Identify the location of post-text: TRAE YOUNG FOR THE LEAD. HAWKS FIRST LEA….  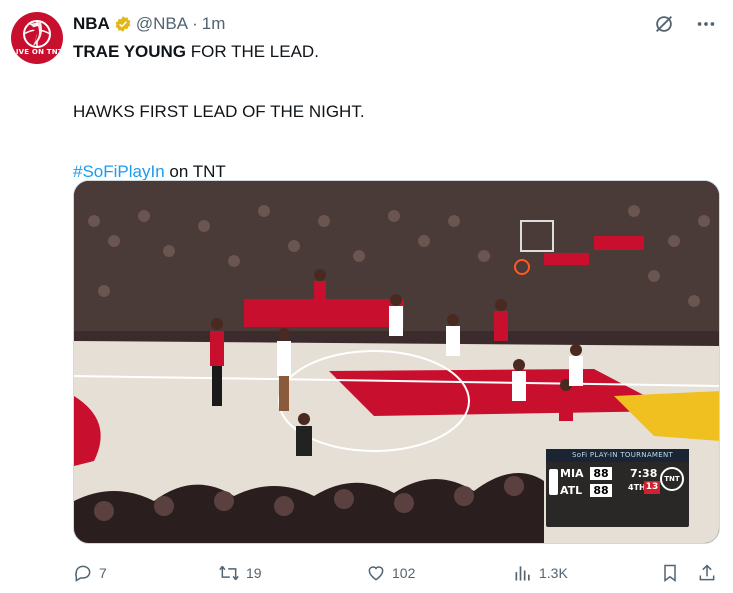
(219, 112).